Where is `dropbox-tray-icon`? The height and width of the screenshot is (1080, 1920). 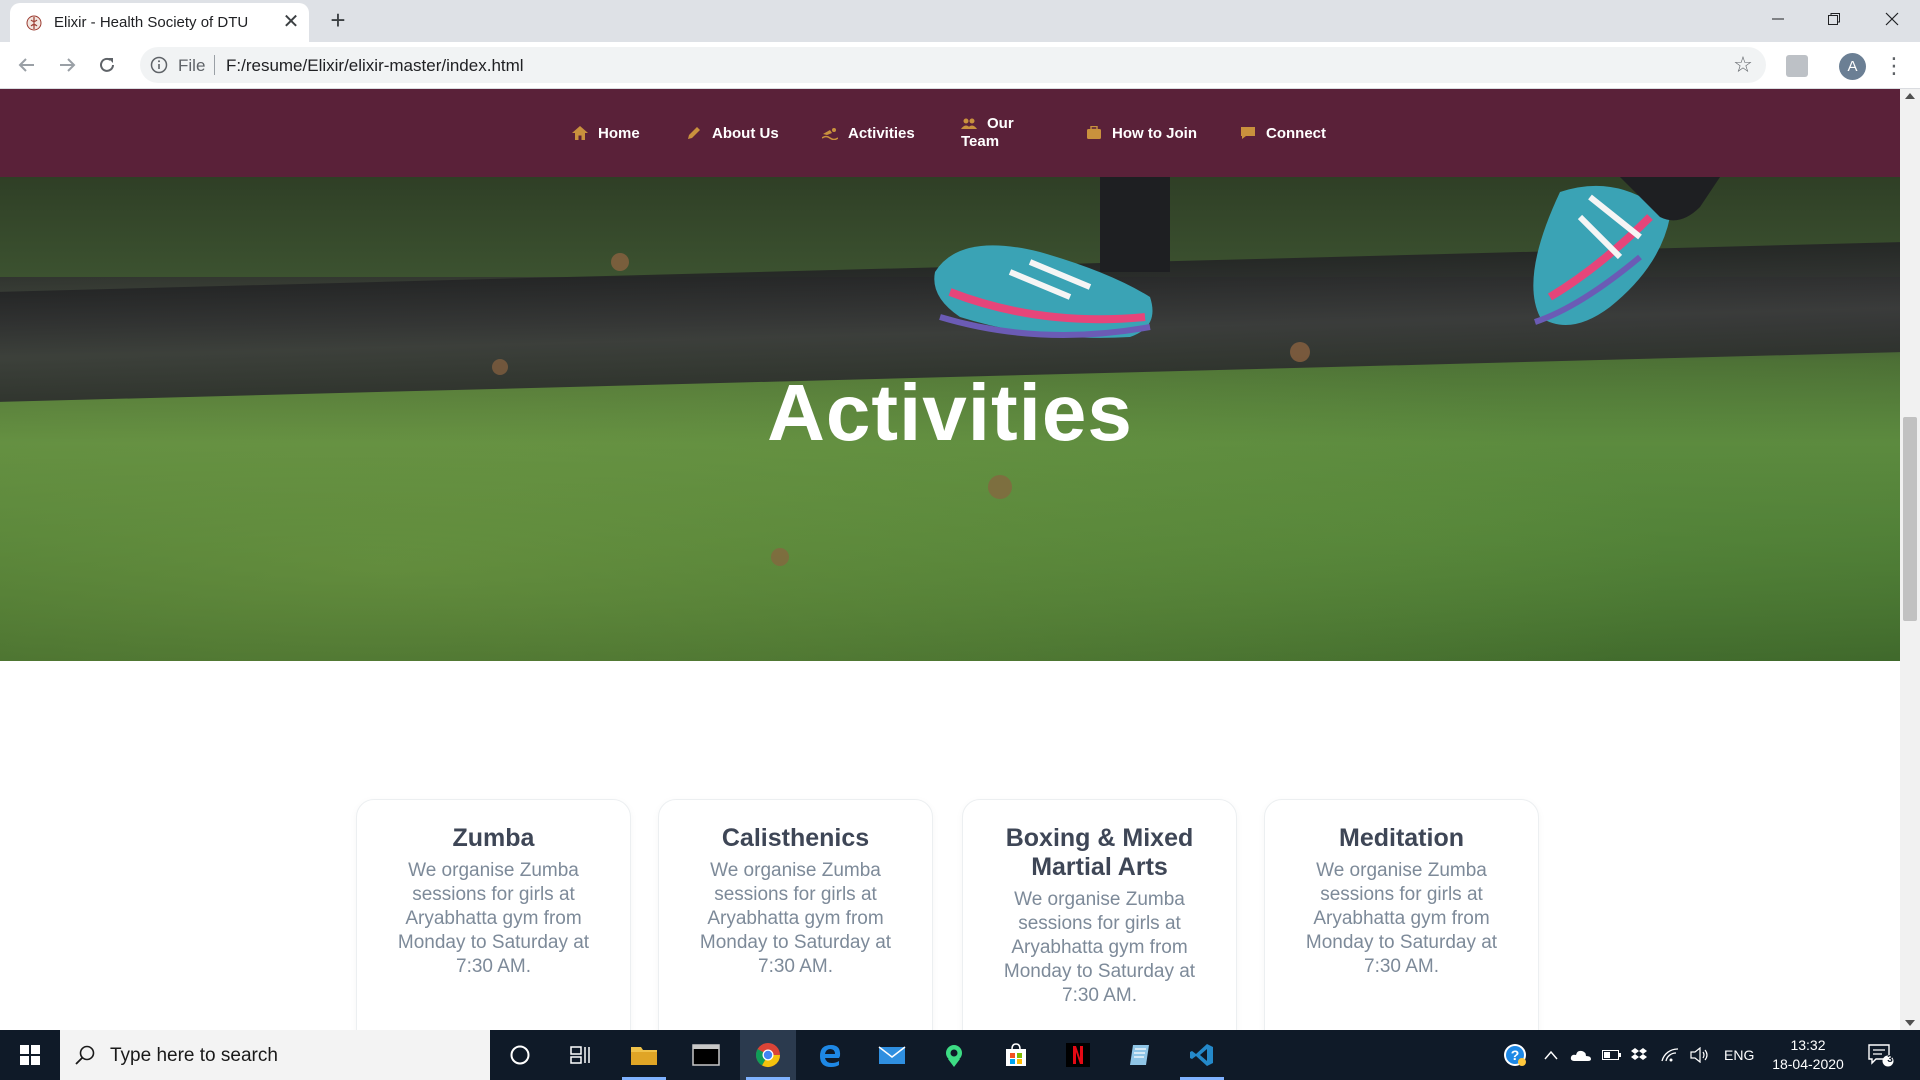 dropbox-tray-icon is located at coordinates (1639, 1055).